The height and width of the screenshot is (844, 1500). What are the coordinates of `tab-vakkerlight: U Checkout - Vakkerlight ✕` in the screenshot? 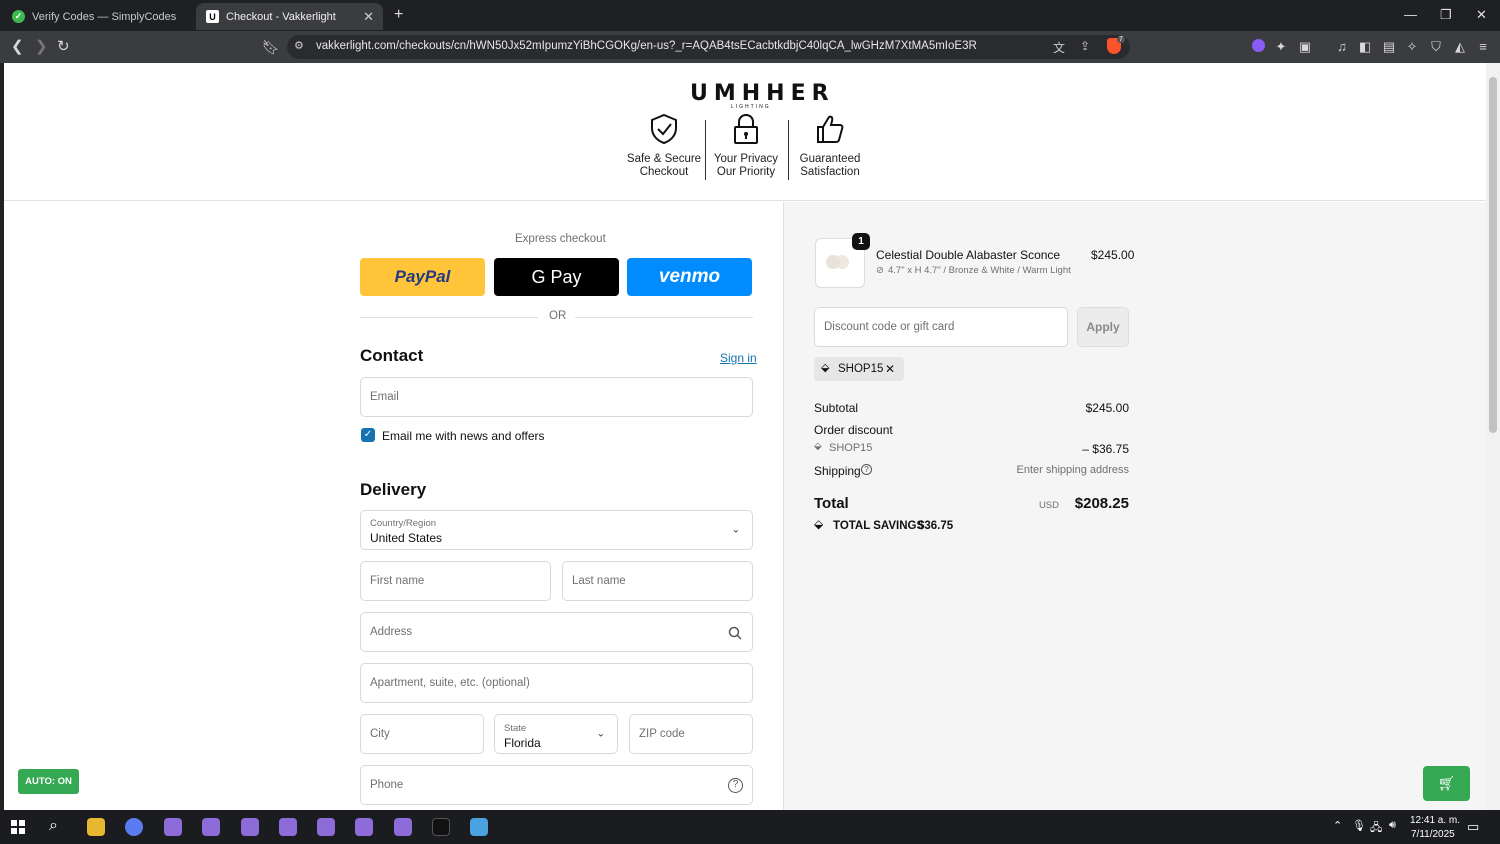 It's located at (289, 16).